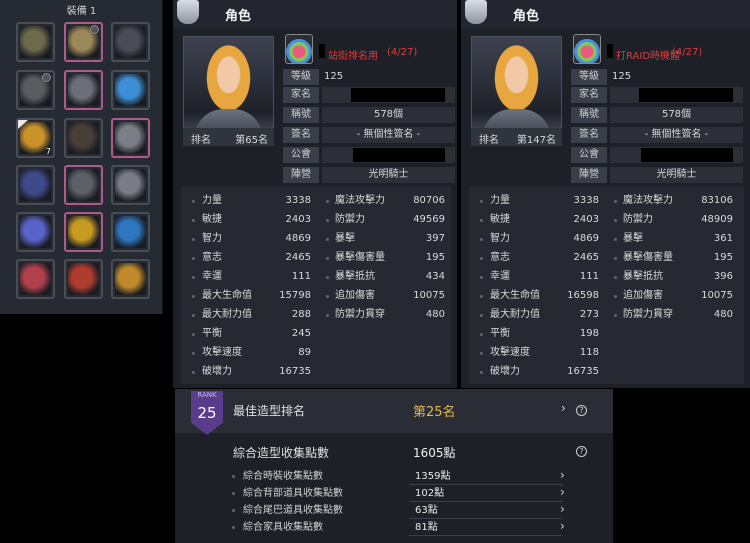  What do you see at coordinates (301, 77) in the screenshot?
I see `level-label: 等級` at bounding box center [301, 77].